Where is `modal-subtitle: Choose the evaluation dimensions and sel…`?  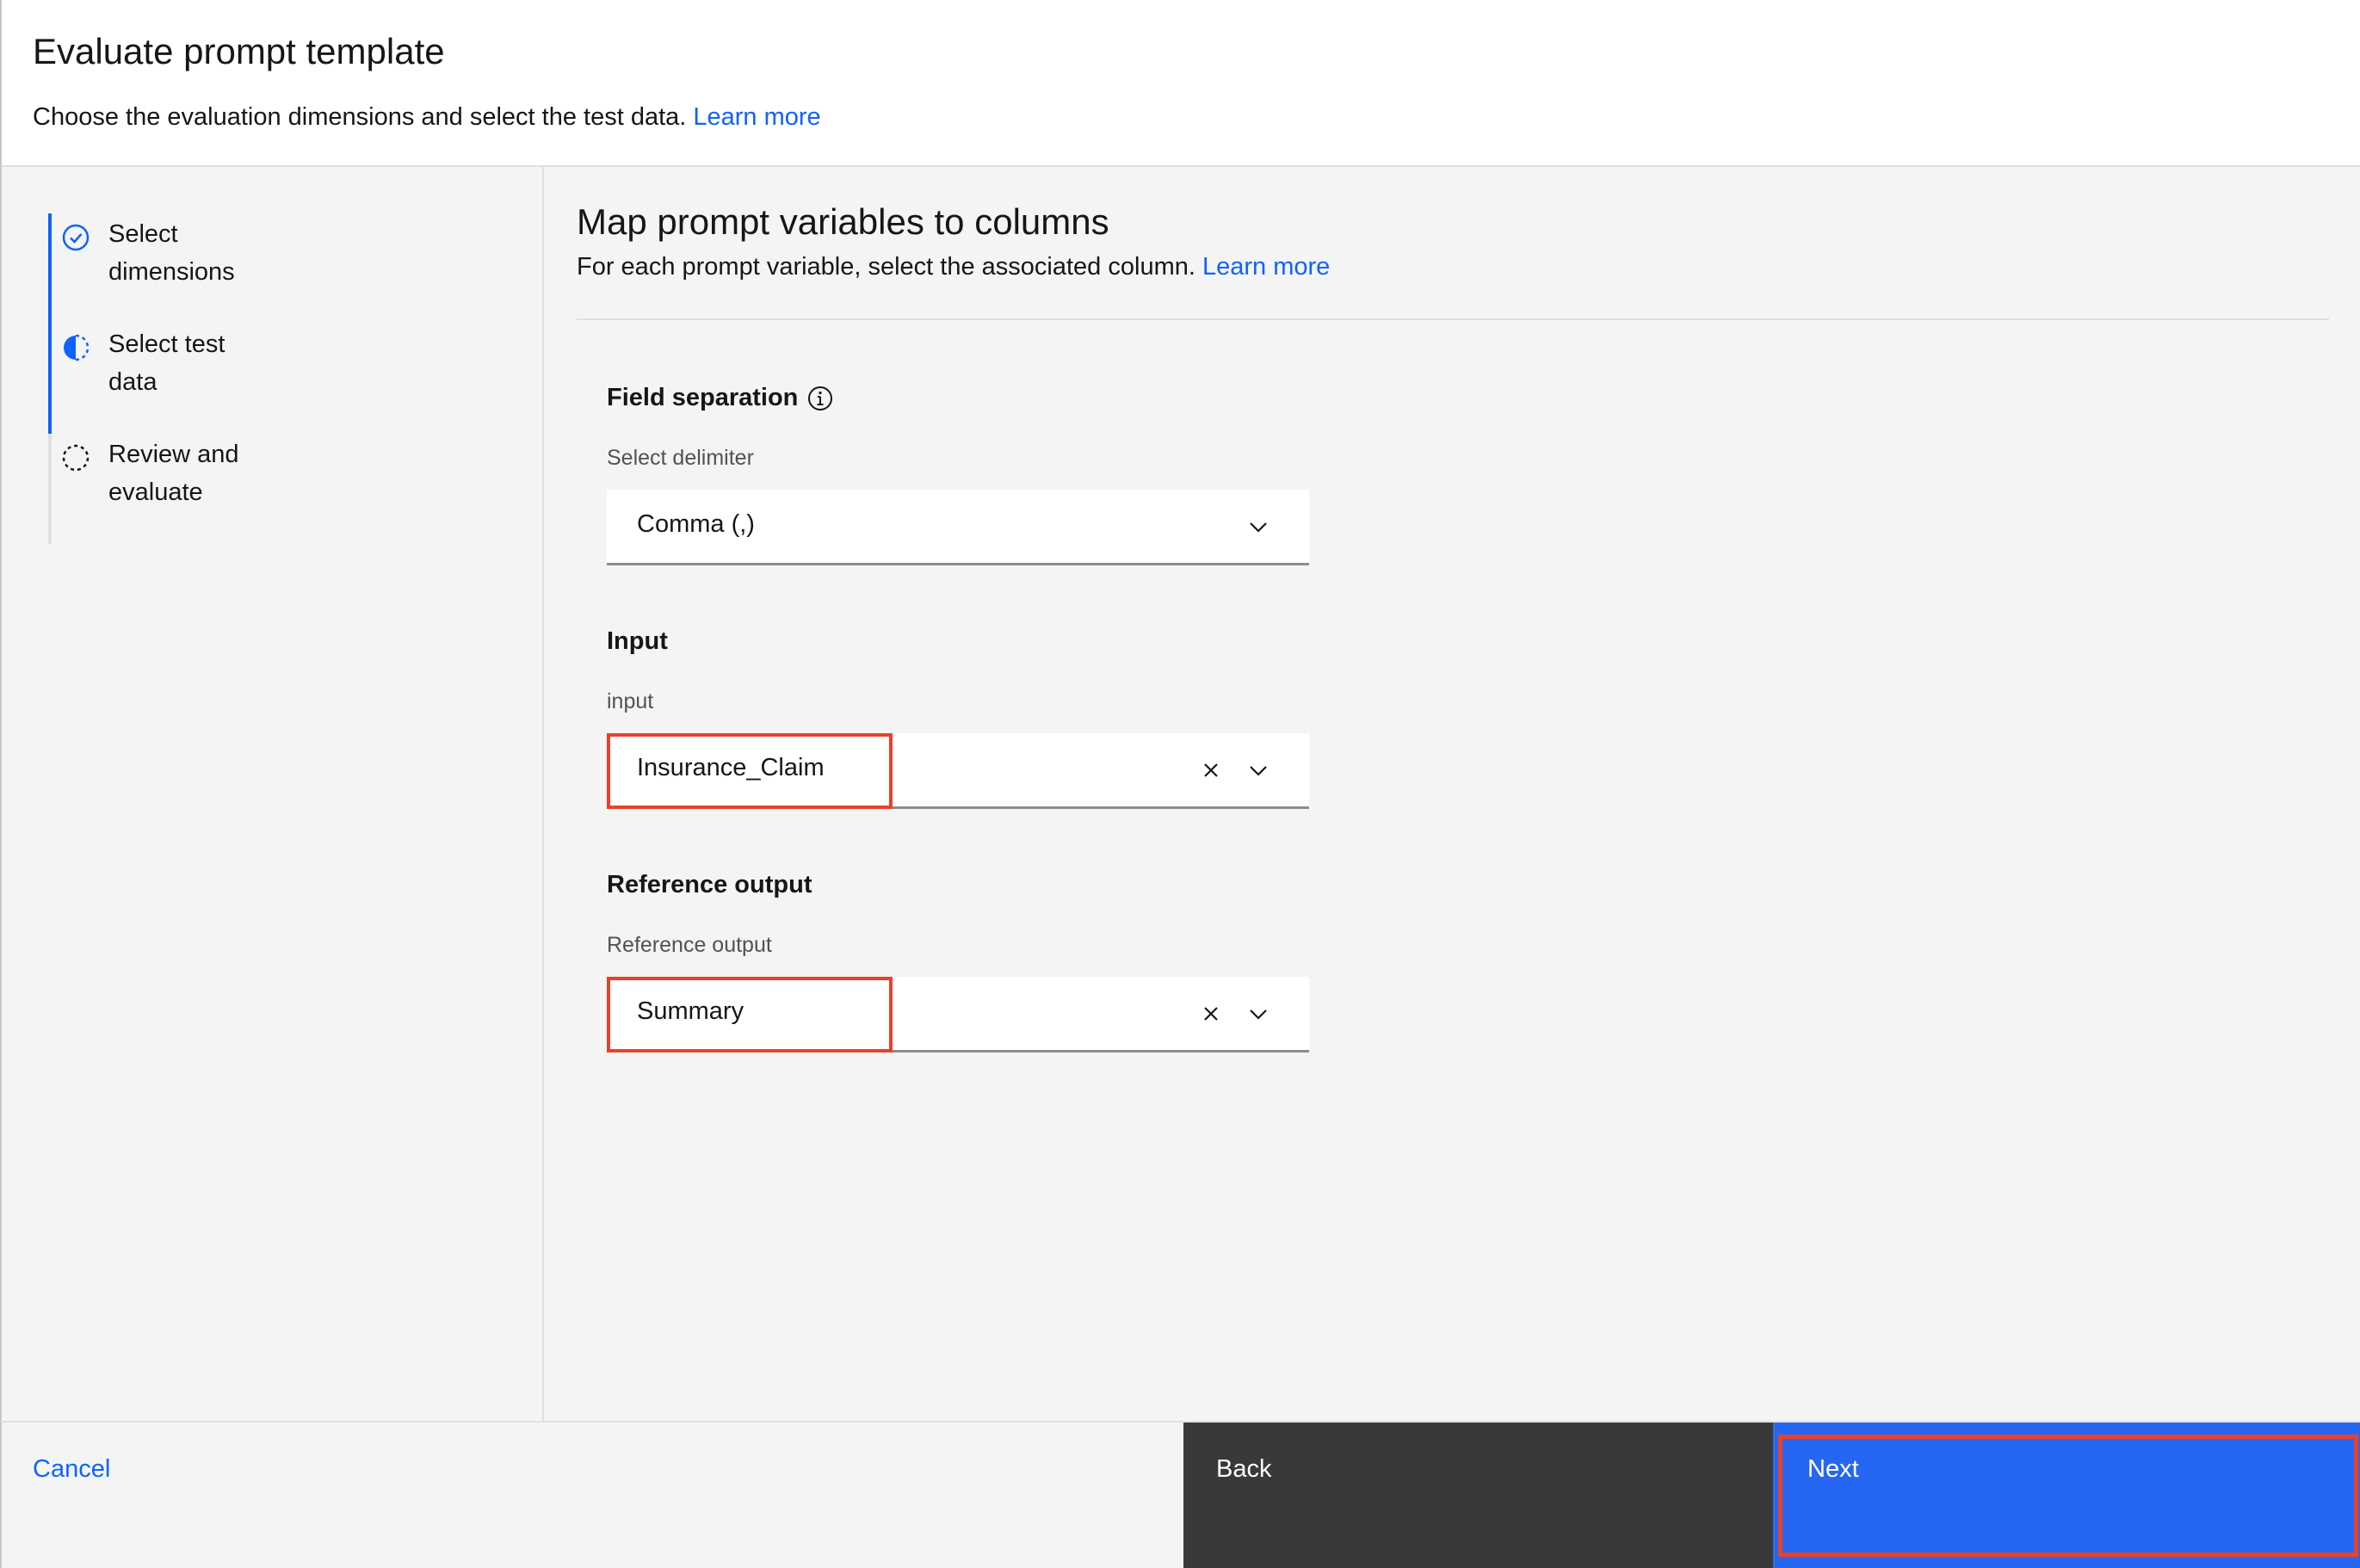 modal-subtitle: Choose the evaluation dimensions and sel… is located at coordinates (427, 117).